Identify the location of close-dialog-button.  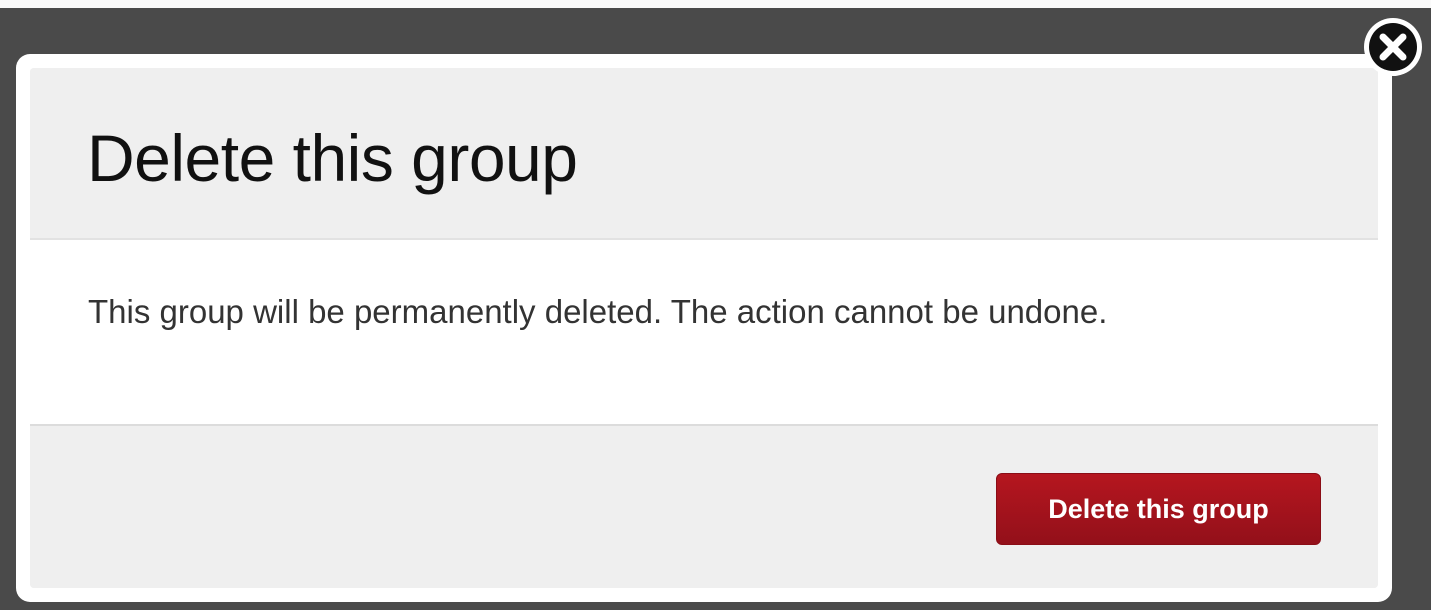
(1393, 47).